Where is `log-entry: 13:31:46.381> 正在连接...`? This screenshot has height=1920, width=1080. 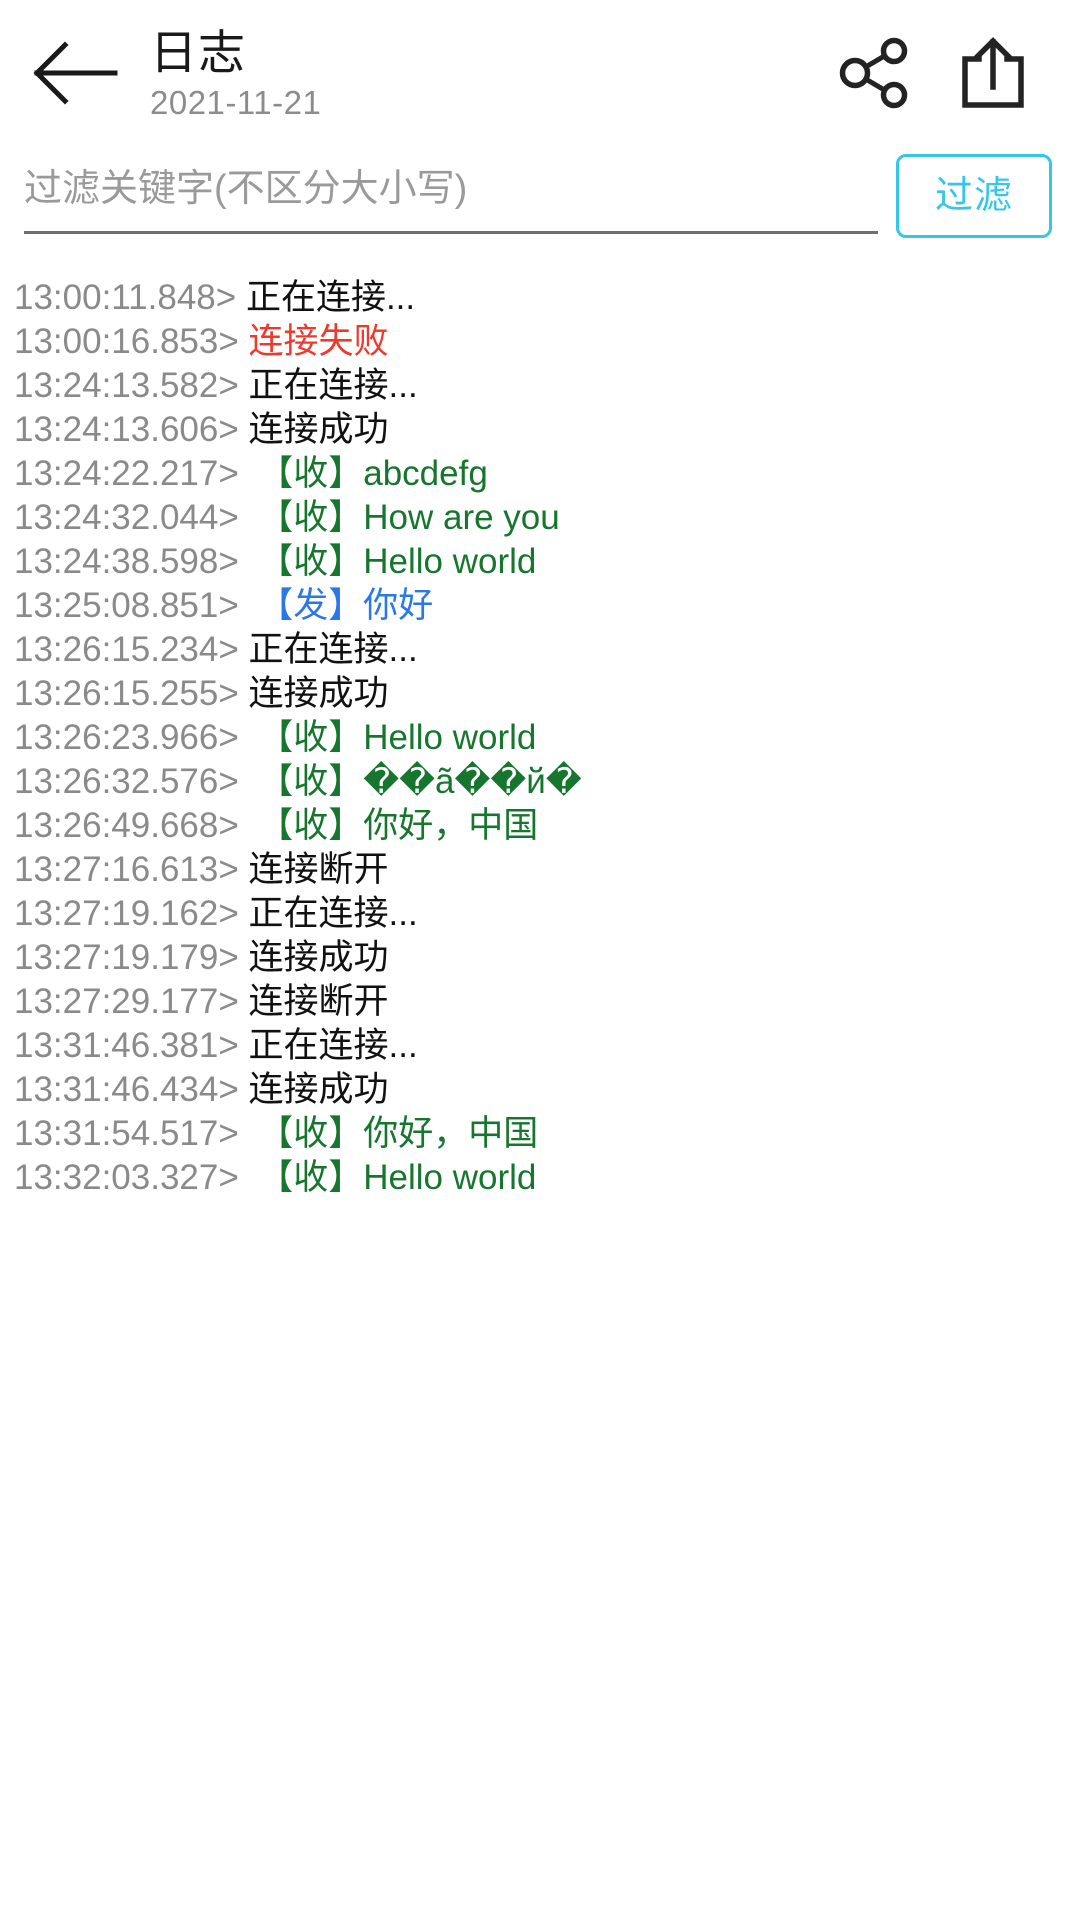 log-entry: 13:31:46.381> 正在连接... is located at coordinates (547, 1046).